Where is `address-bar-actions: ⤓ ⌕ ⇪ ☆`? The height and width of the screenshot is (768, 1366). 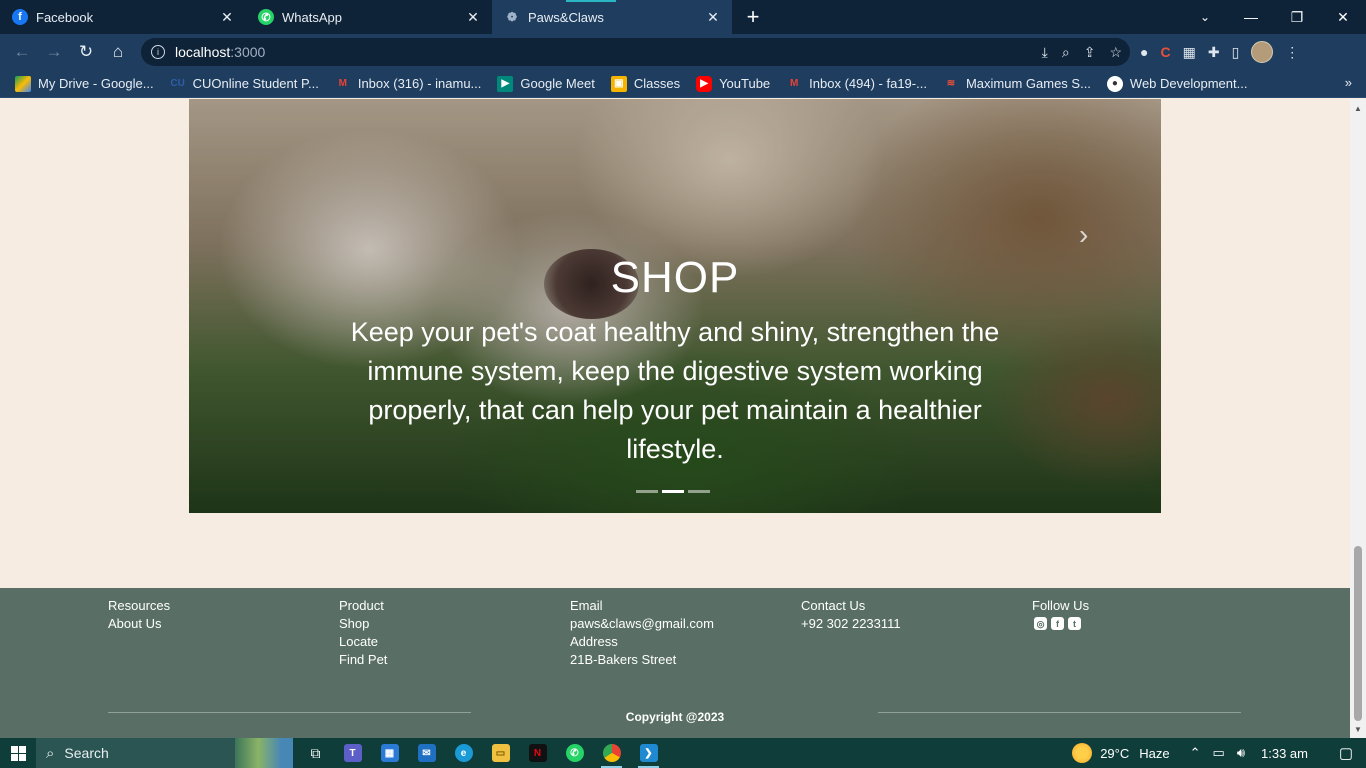
address-bar-actions: ⤓ ⌕ ⇪ ☆ is located at coordinates (1082, 52).